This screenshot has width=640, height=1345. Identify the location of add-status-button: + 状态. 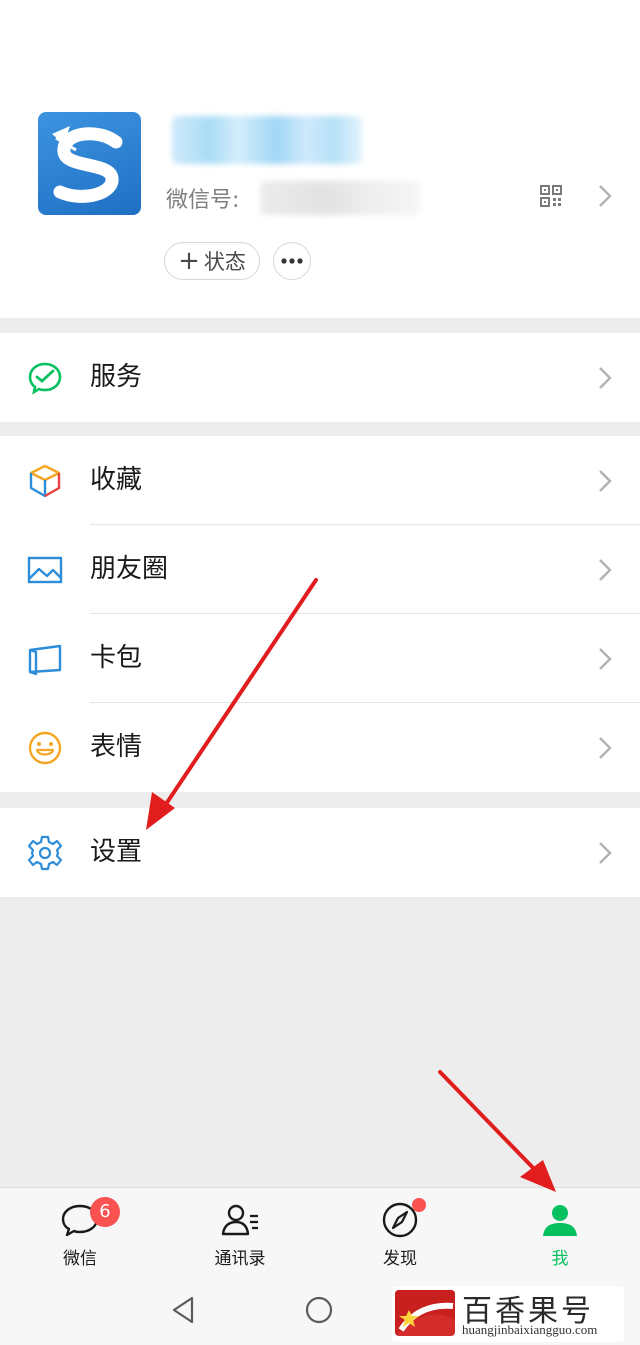
(212, 261).